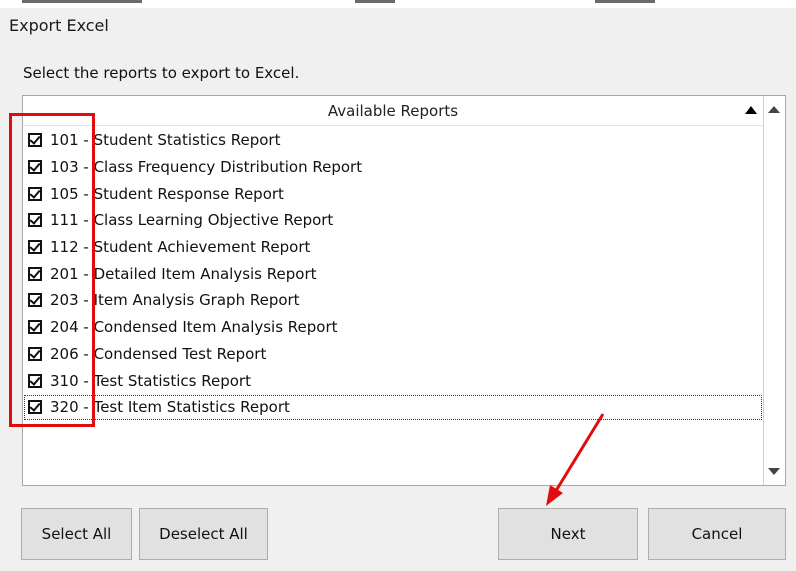 This screenshot has width=796, height=571. What do you see at coordinates (158, 353) in the screenshot?
I see `list-item-label: 206 - Condensed Test Report` at bounding box center [158, 353].